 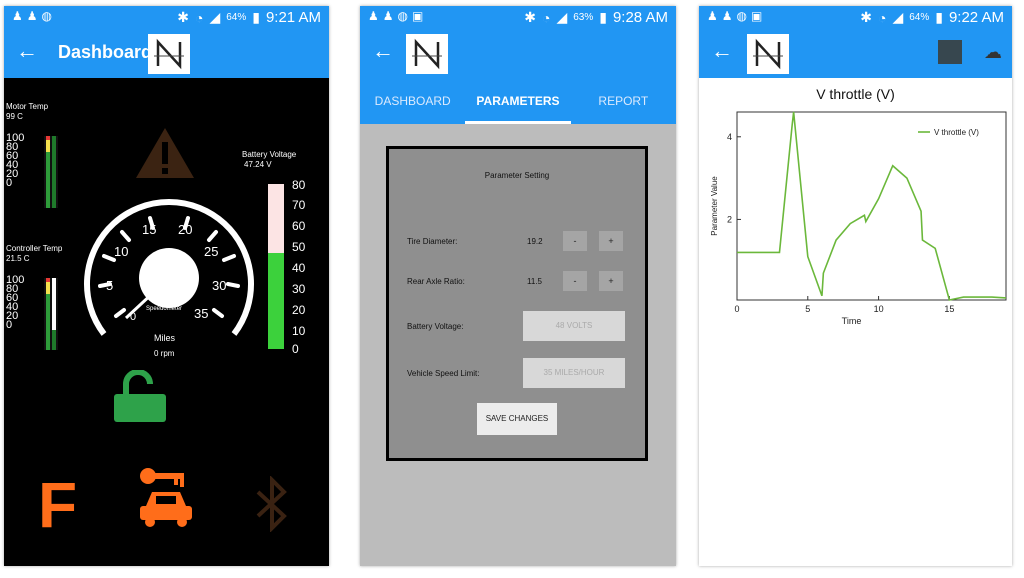 I want to click on tire-diameter-value: 19.2, so click(x=535, y=241).